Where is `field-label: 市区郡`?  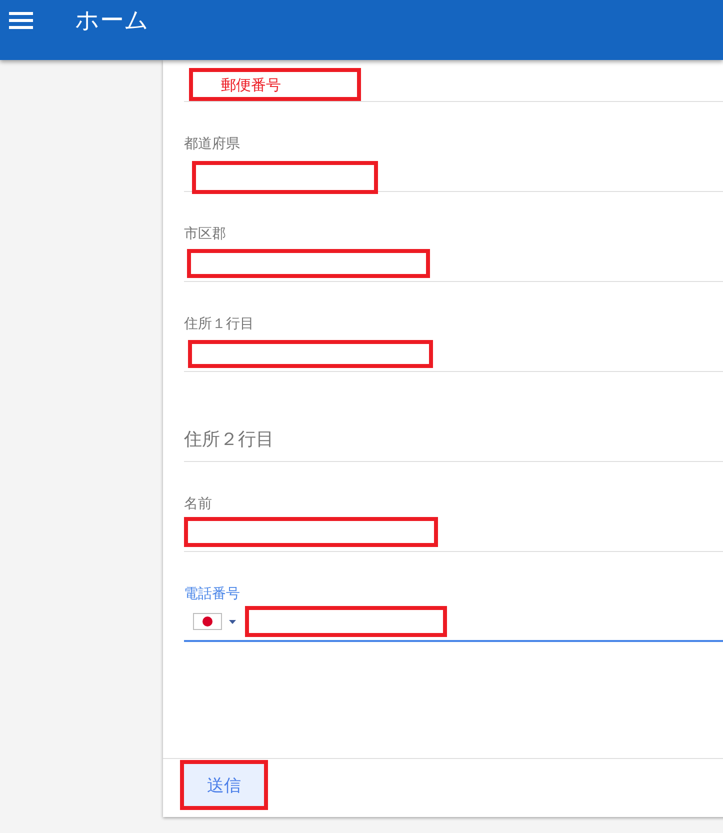
field-label: 市区郡 is located at coordinates (205, 234).